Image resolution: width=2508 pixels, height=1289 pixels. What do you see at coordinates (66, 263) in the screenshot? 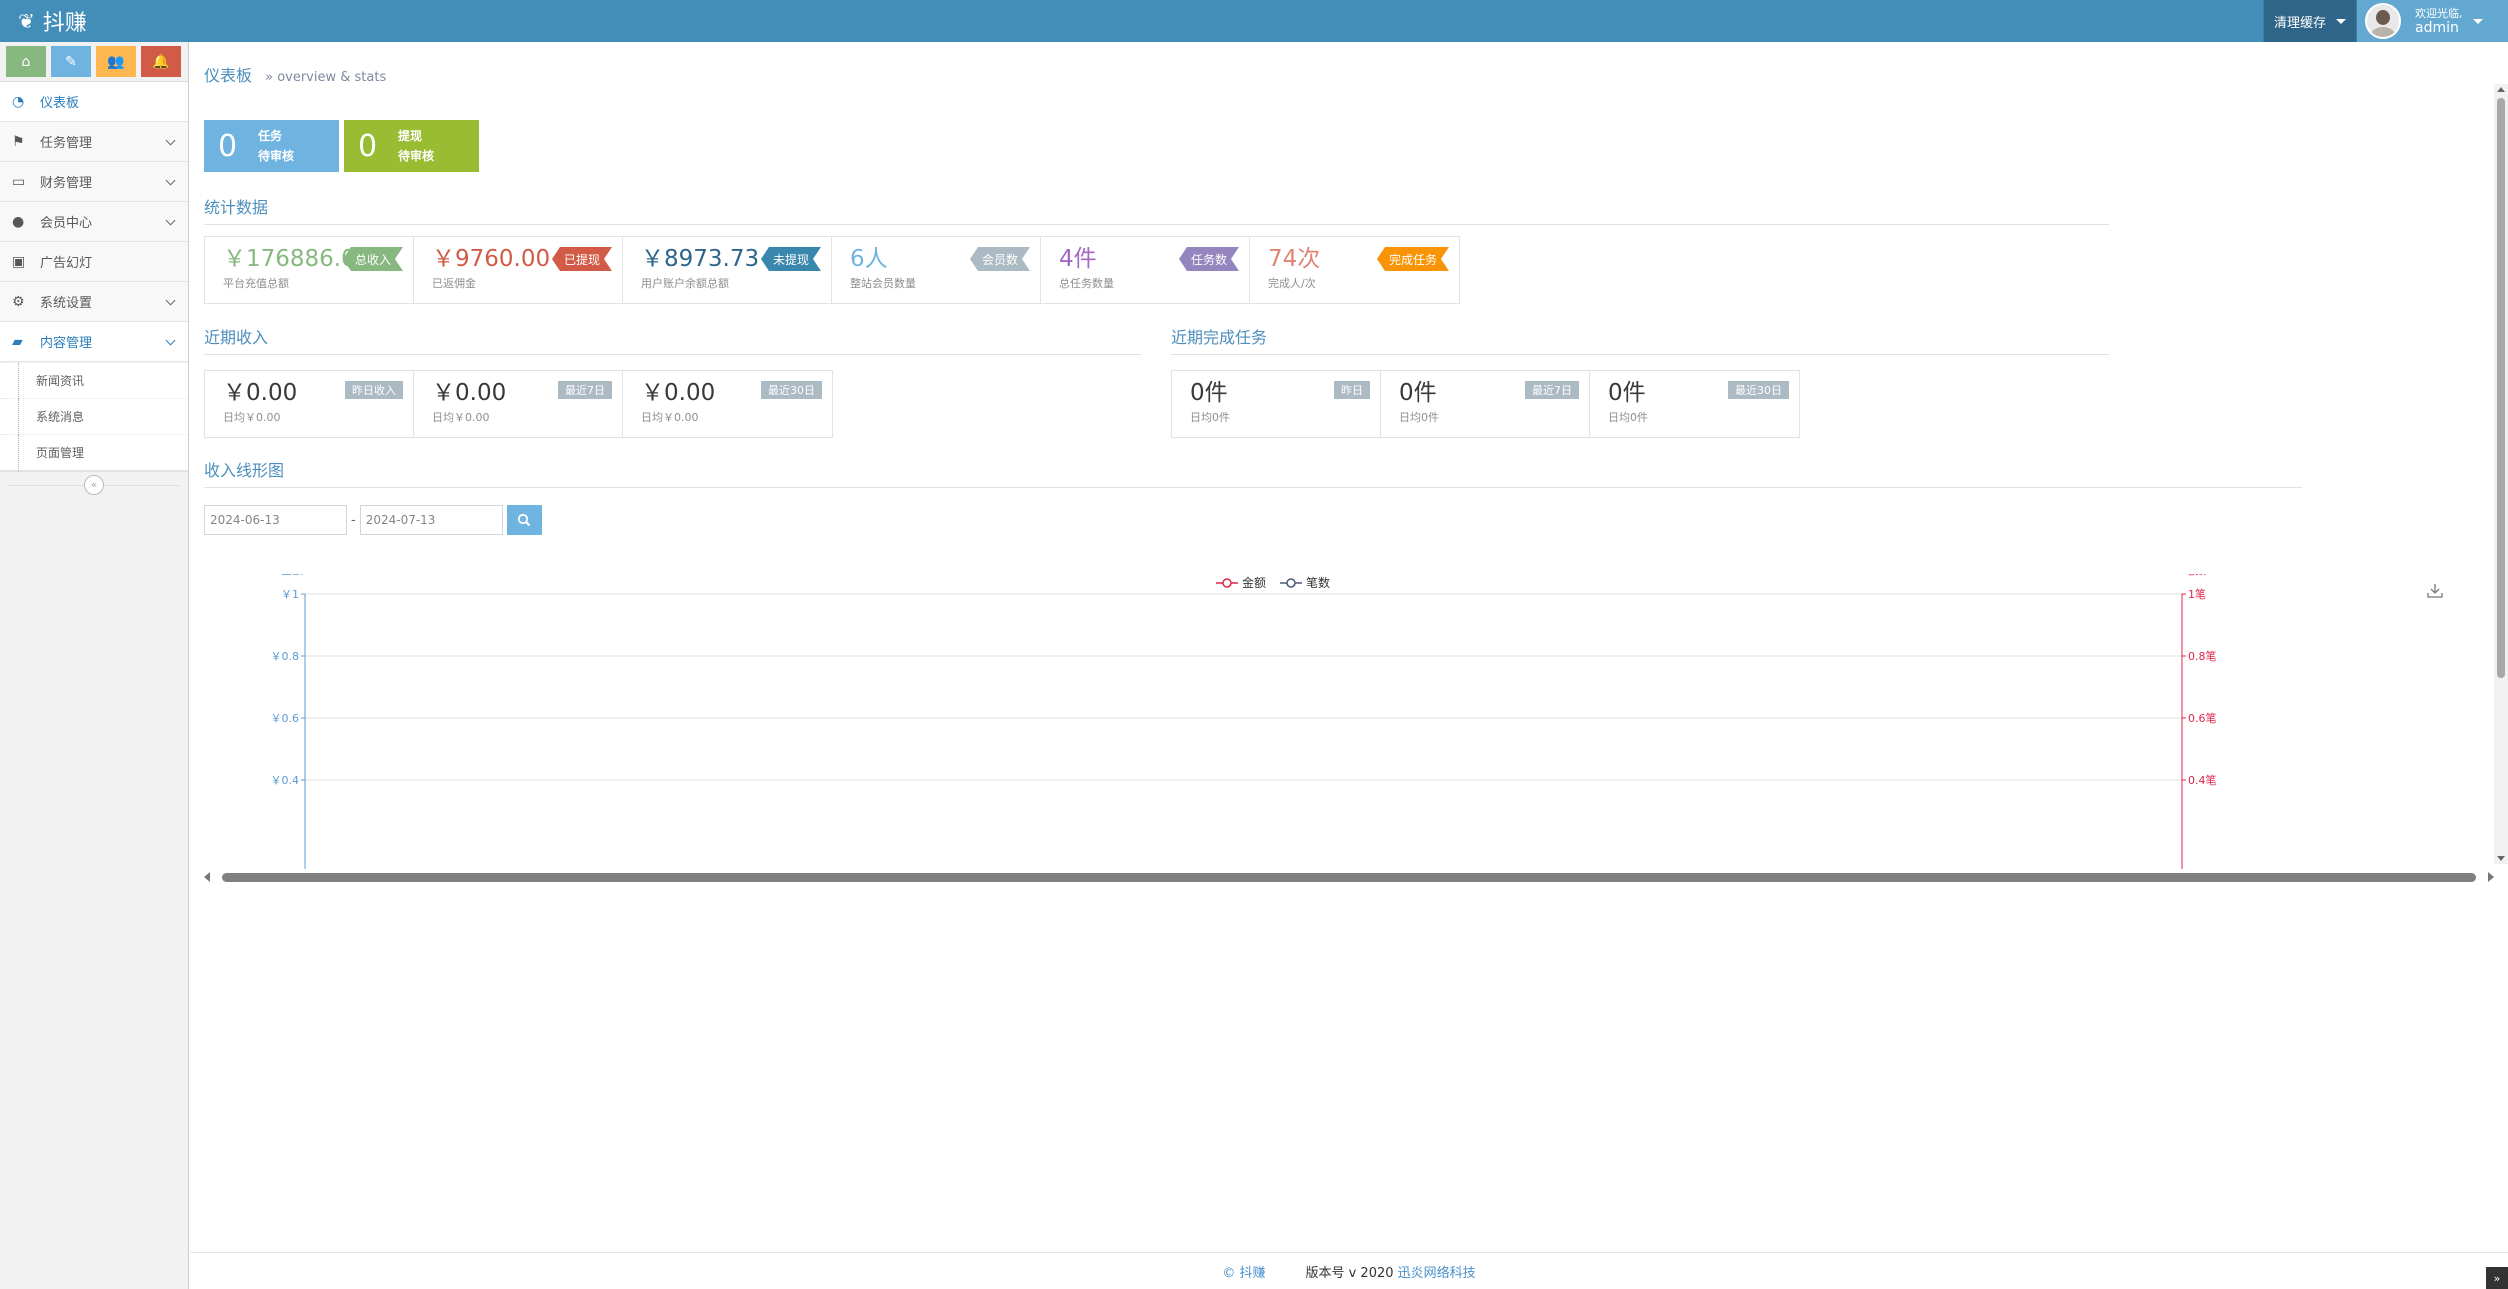
I see `sidebar-item-label: 广告幻灯` at bounding box center [66, 263].